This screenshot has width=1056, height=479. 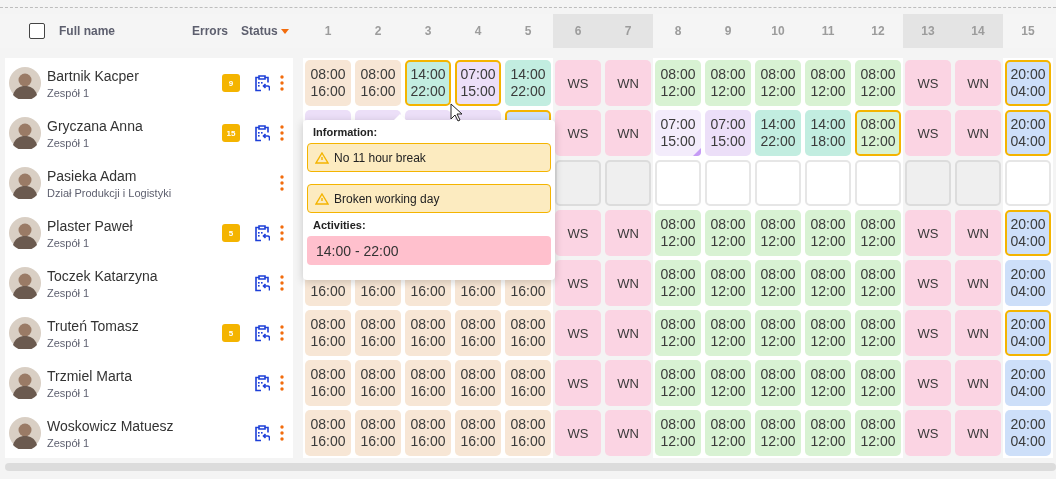 What do you see at coordinates (828, 133) in the screenshot?
I see `shift-cell: 14:00 18:00` at bounding box center [828, 133].